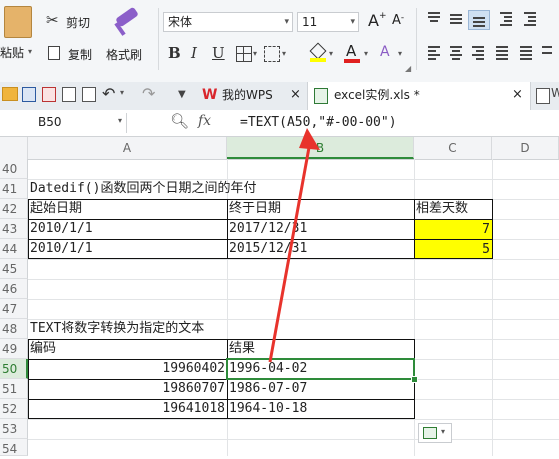  What do you see at coordinates (294, 245) in the screenshot?
I see `annotation-arrow` at bounding box center [294, 245].